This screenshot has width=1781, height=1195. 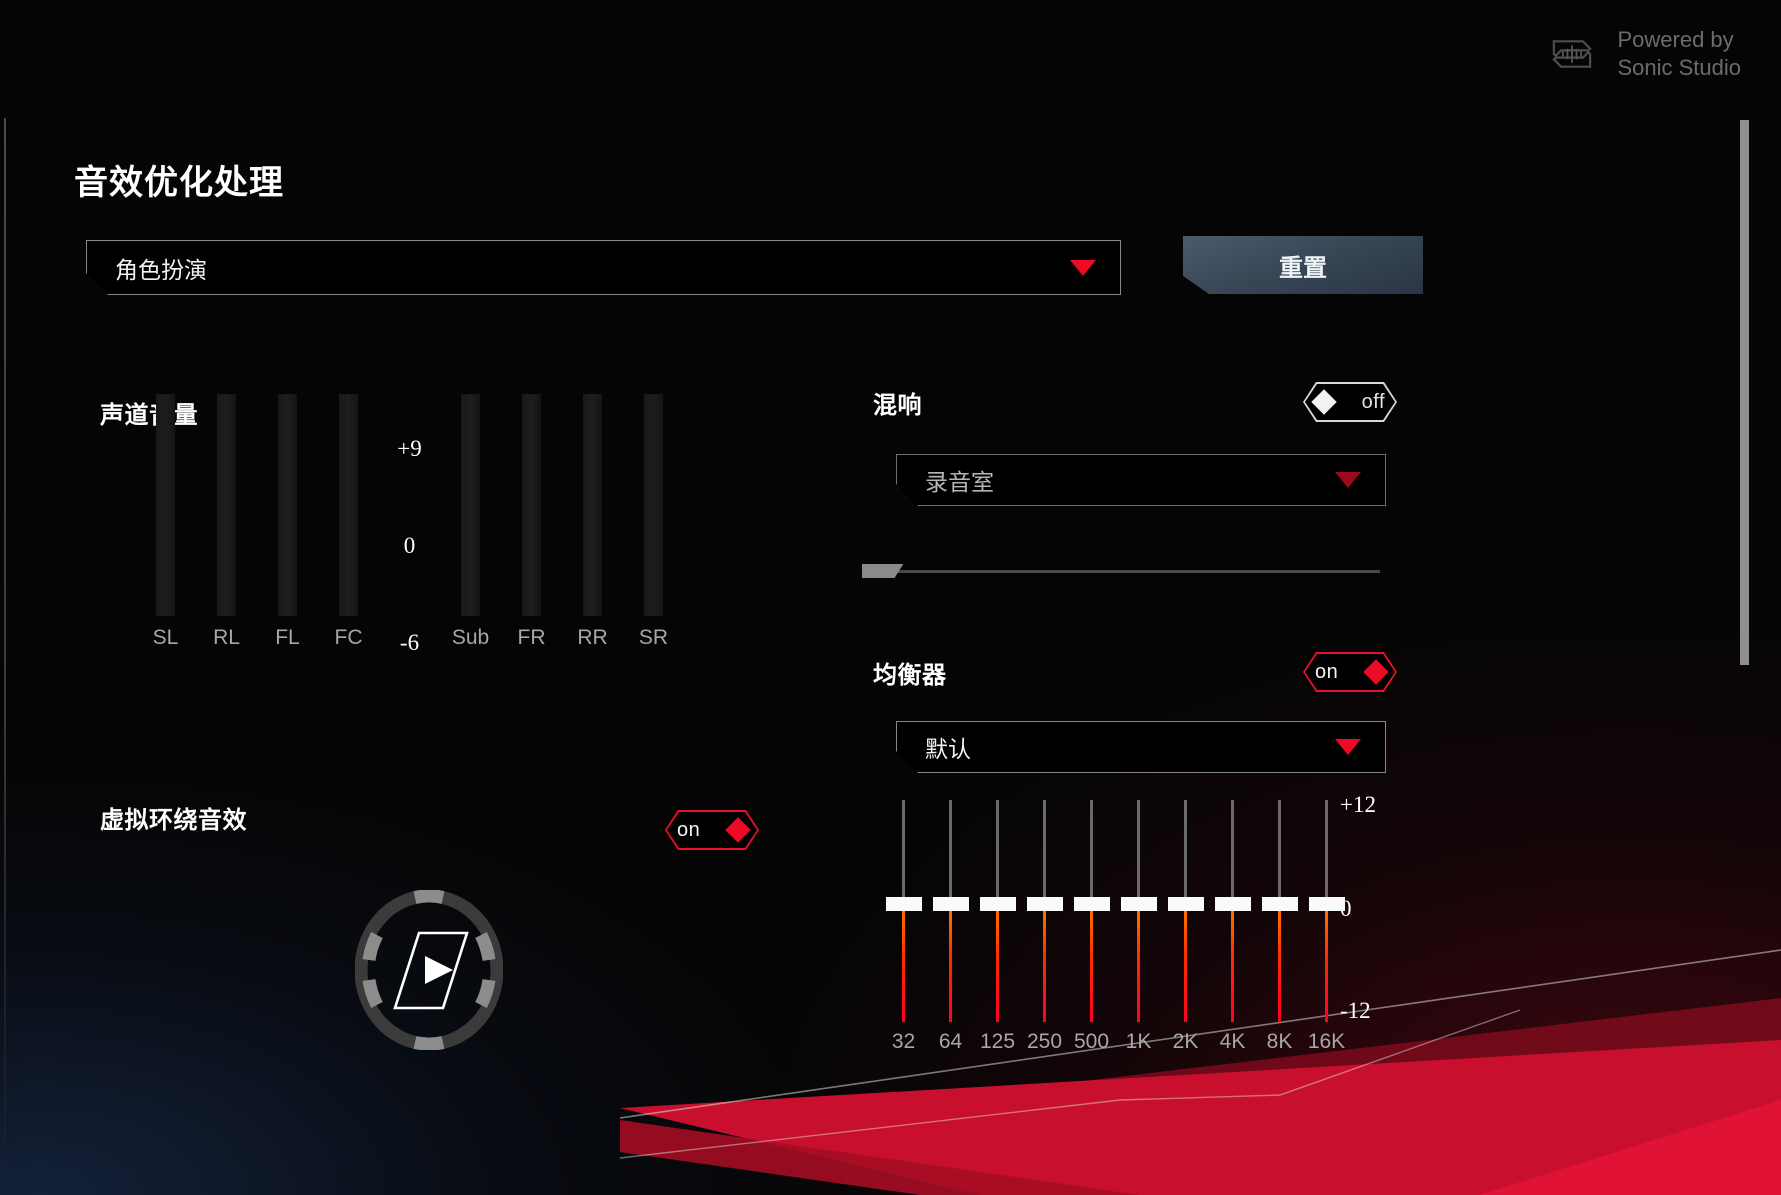 I want to click on channel-slider-fl: FL, so click(x=287, y=522).